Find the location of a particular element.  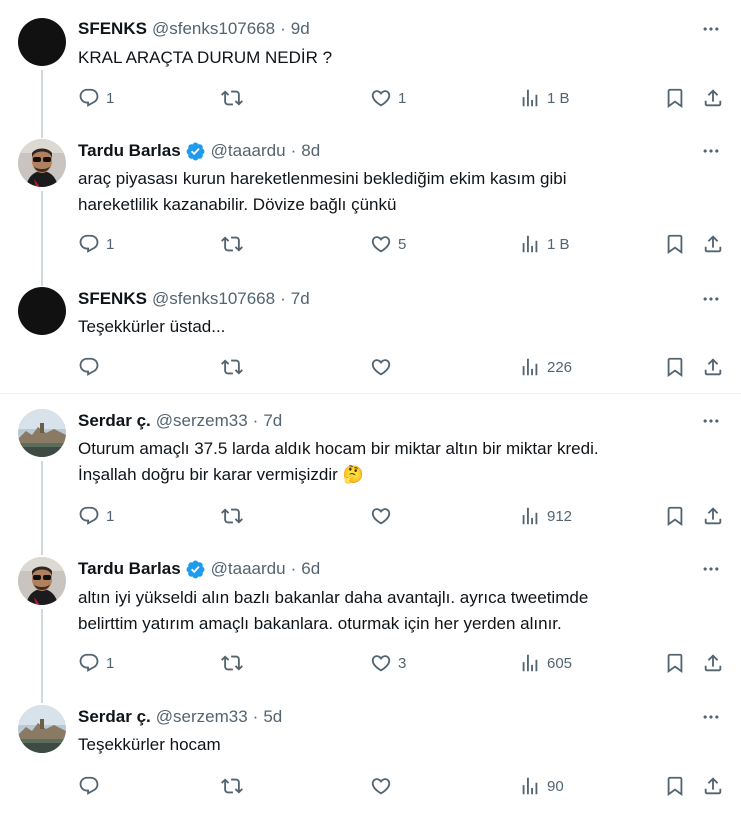

views-button: 912 is located at coordinates (545, 516).